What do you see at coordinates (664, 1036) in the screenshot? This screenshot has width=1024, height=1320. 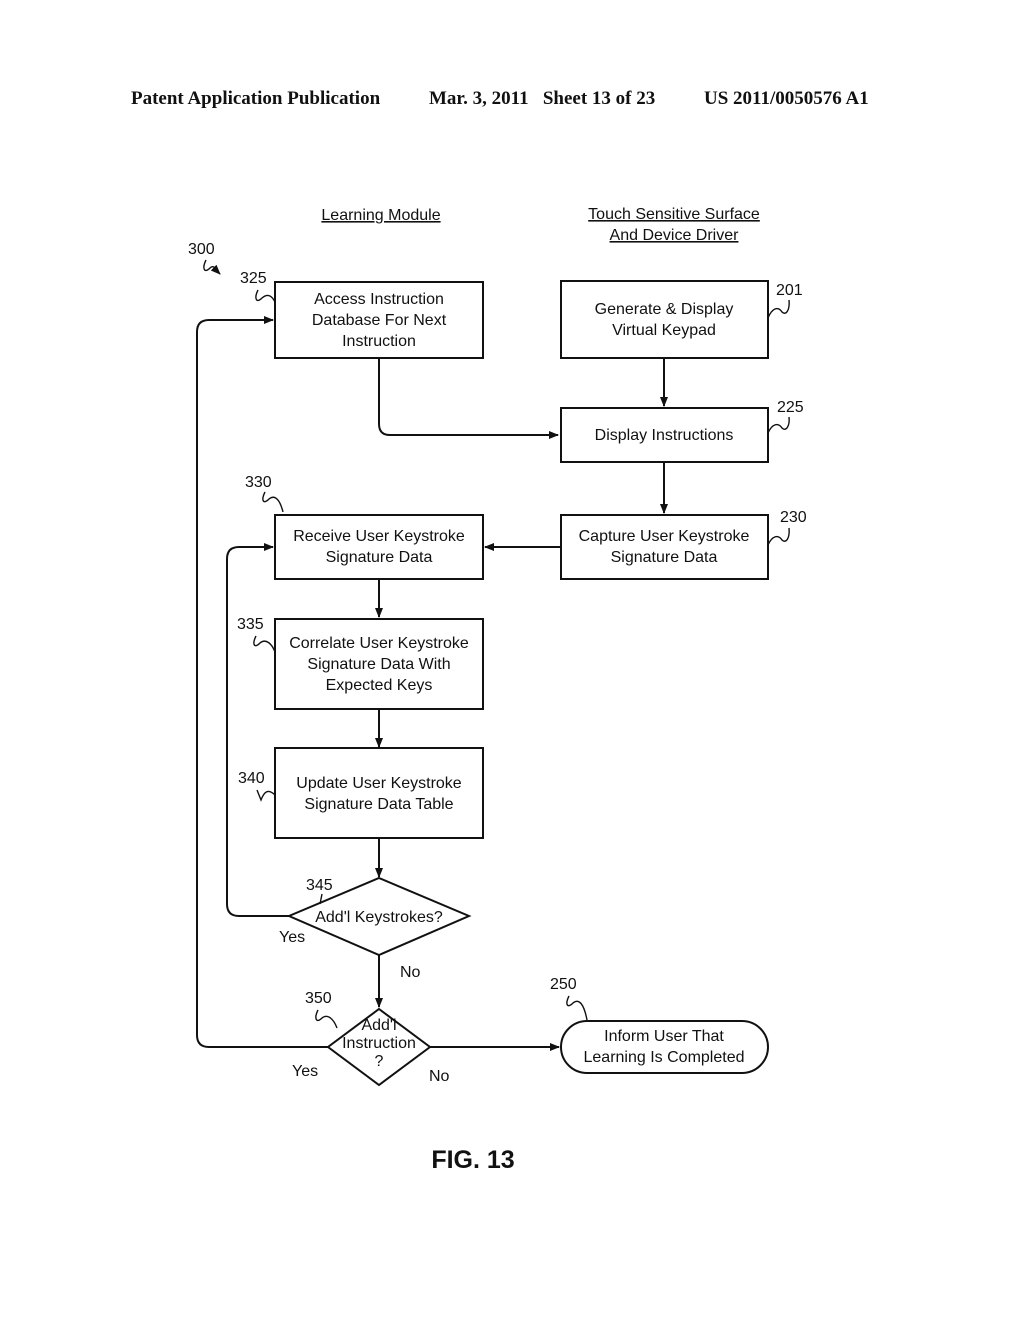 I see `svg-text: Inform User That` at bounding box center [664, 1036].